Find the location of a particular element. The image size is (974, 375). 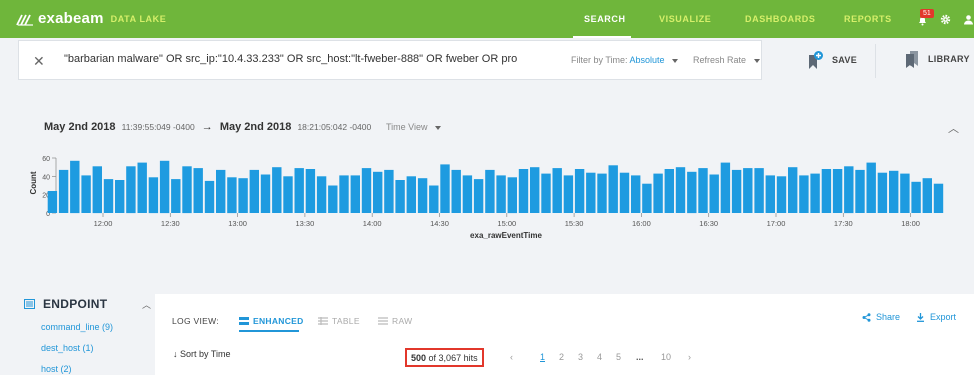

nav-dashboards: DASHBOARDS is located at coordinates (780, 19).